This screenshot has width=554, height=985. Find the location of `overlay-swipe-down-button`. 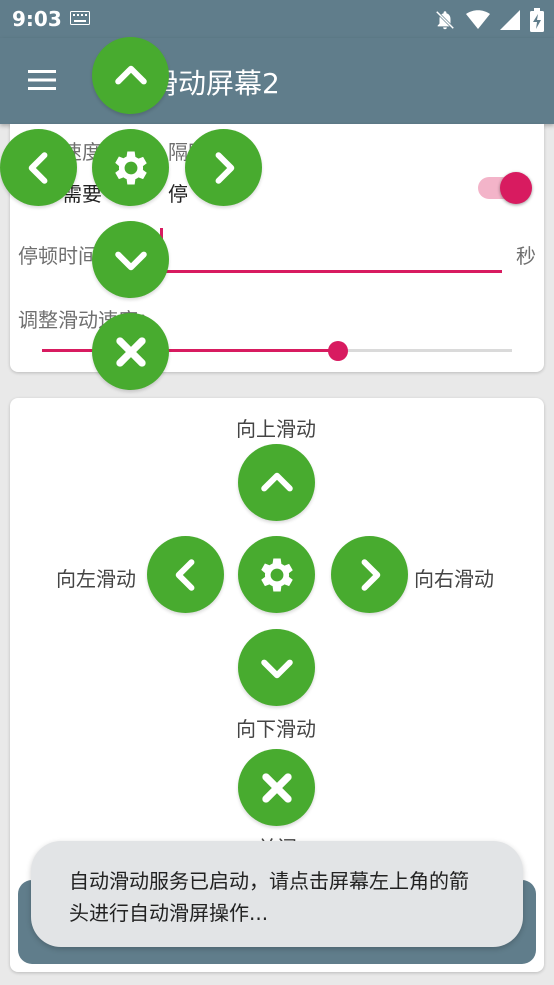

overlay-swipe-down-button is located at coordinates (130, 259).